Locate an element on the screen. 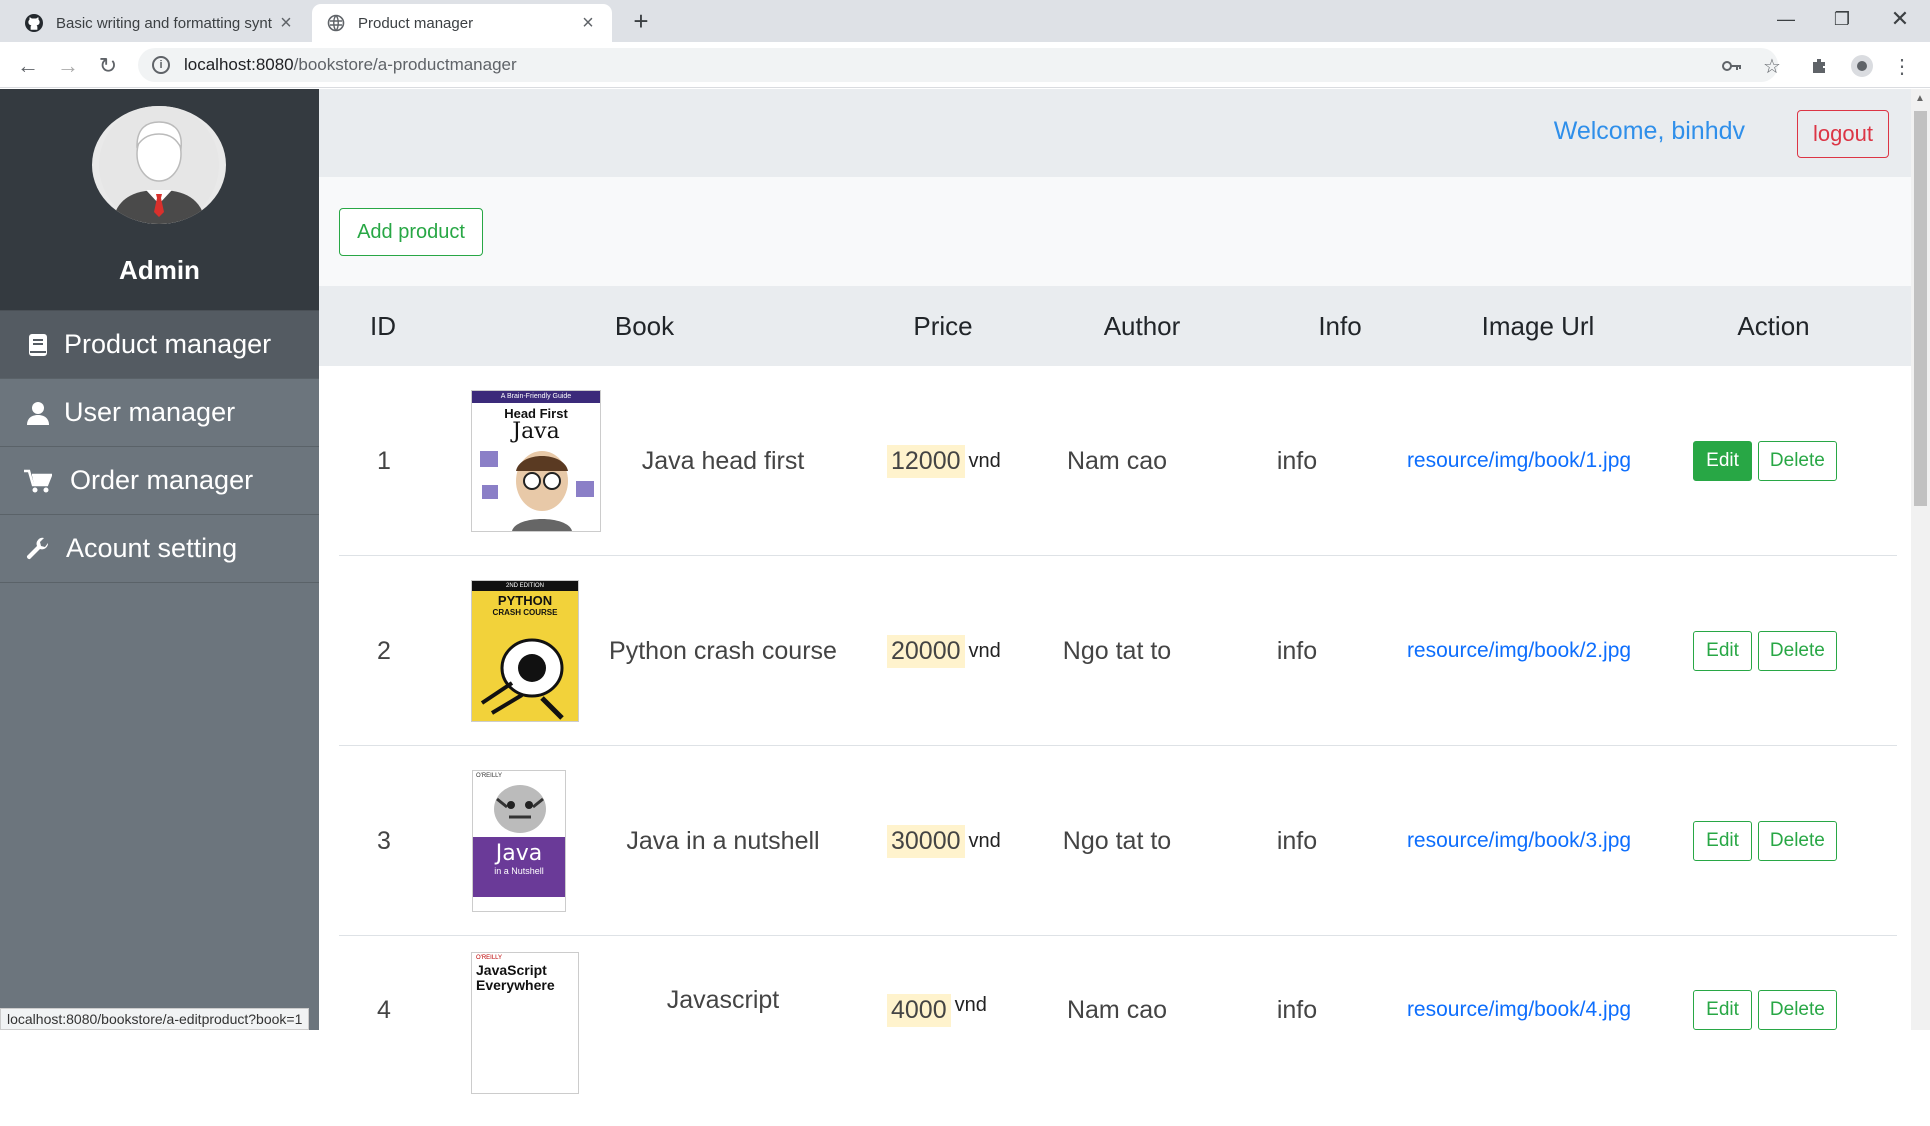 This screenshot has width=1930, height=1126. sidebar-item-account-setting: Acount setting is located at coordinates (159, 549).